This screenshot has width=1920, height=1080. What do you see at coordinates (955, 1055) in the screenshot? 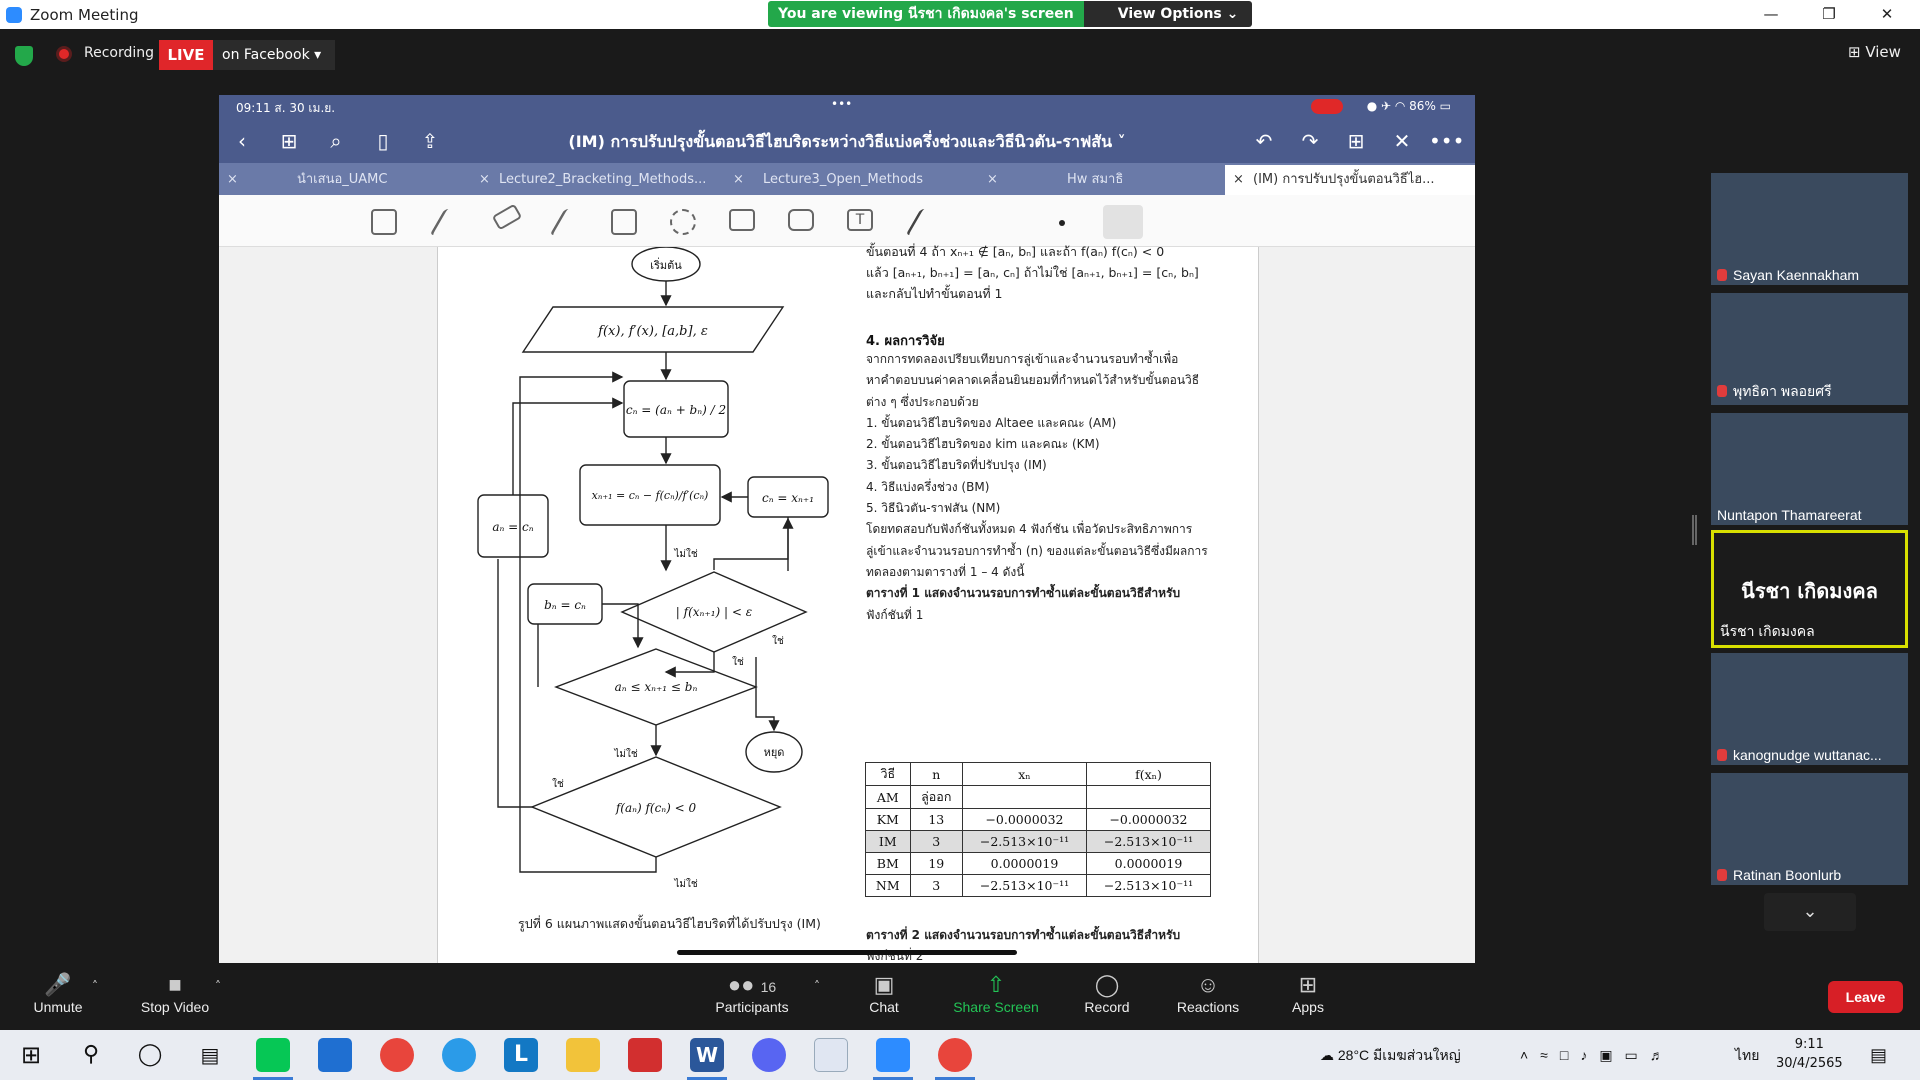
I see `chrome-profile-app-icon` at bounding box center [955, 1055].